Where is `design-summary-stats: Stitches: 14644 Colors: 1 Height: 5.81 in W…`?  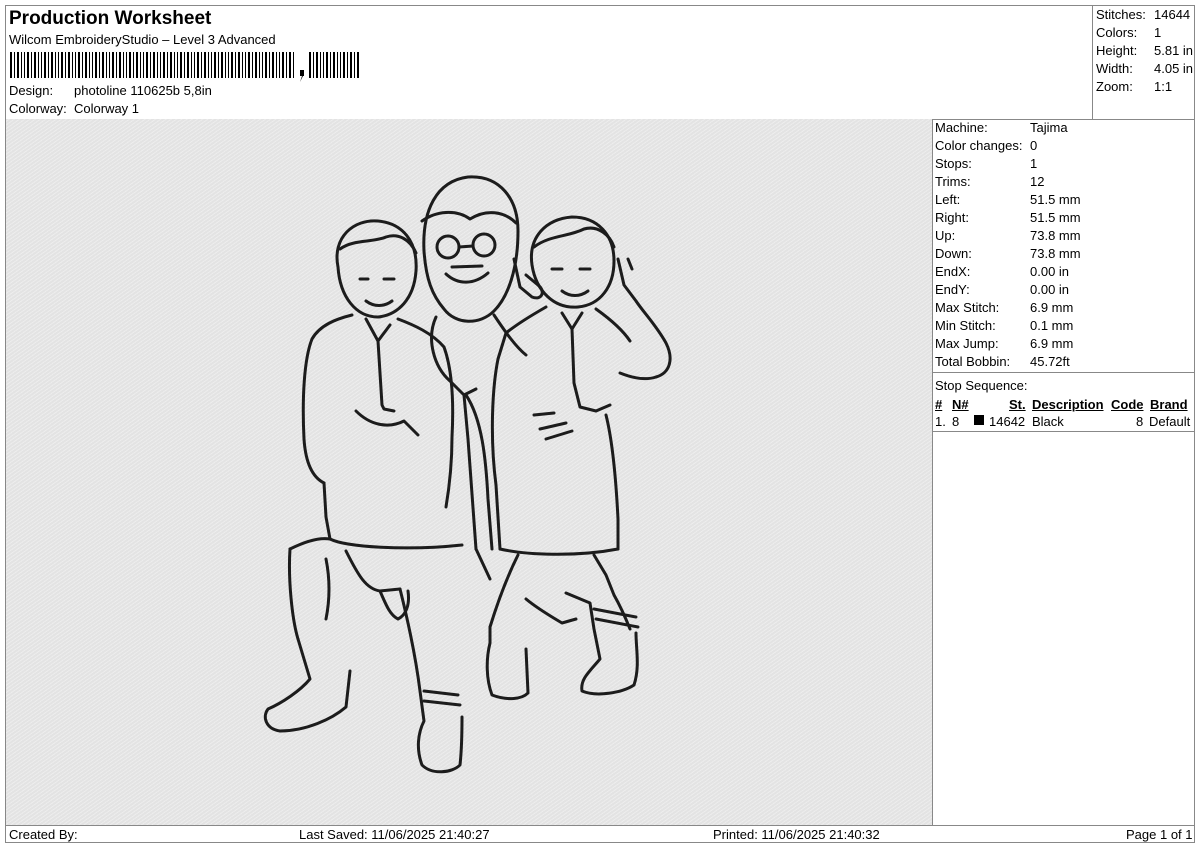
design-summary-stats: Stitches: 14644 Colors: 1 Height: 5.81 in W… is located at coordinates (1144, 62).